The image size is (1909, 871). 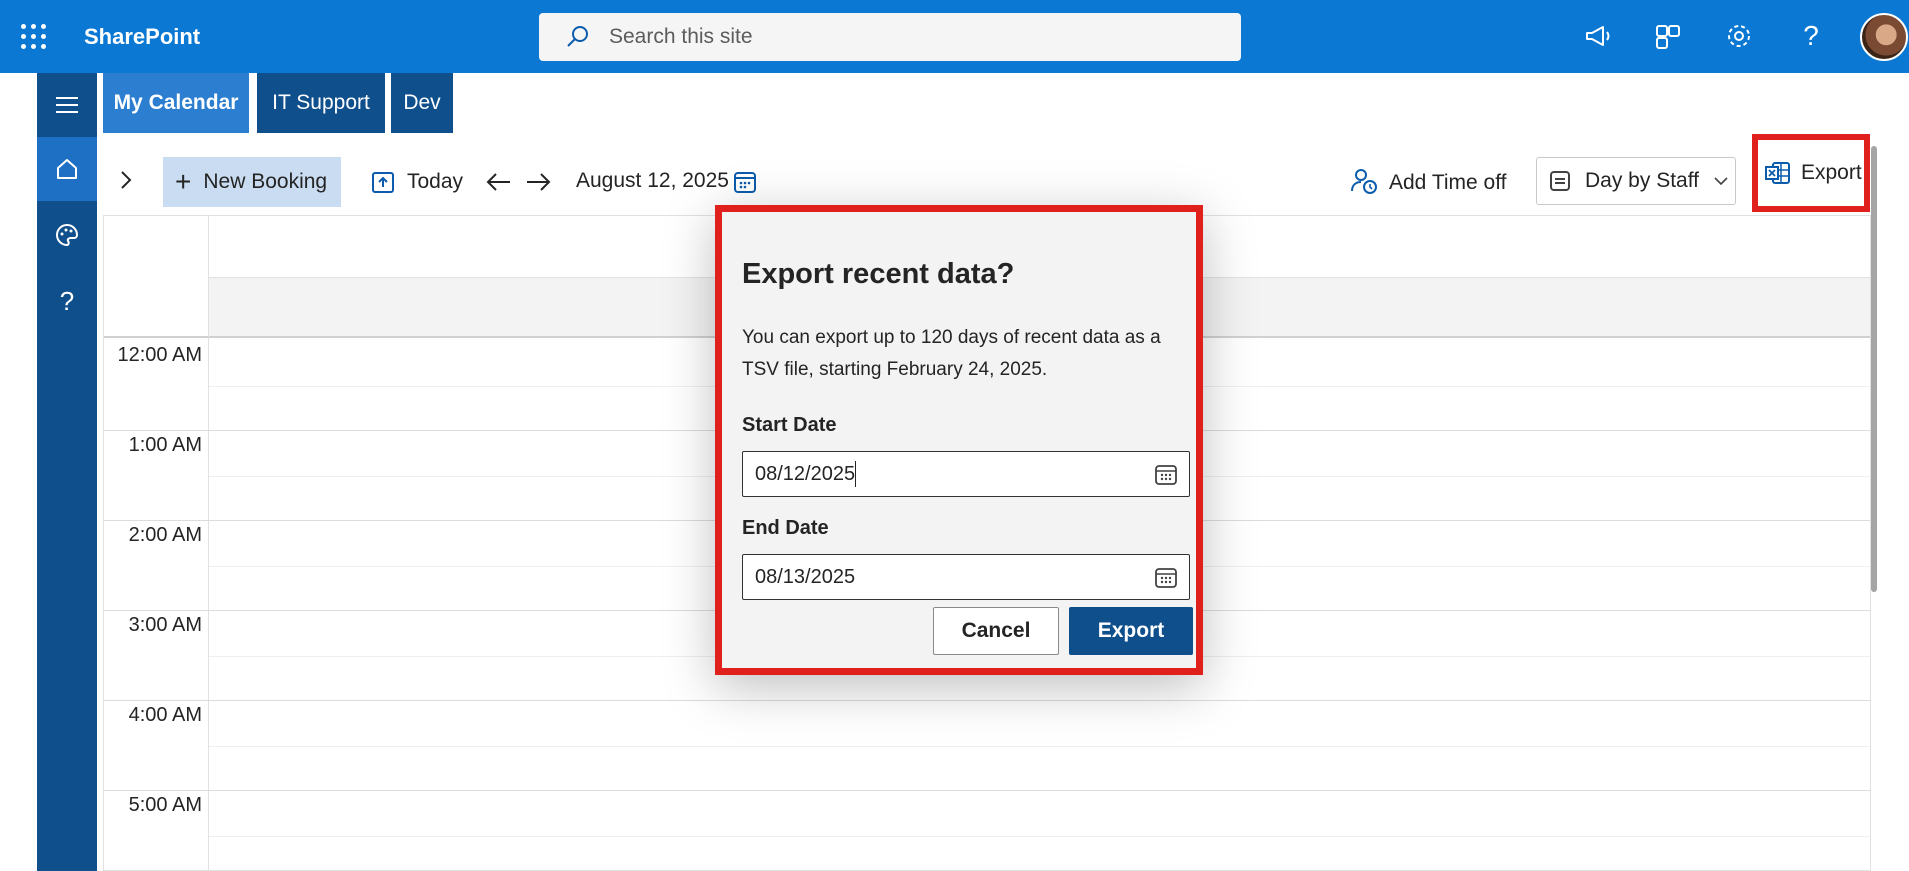 What do you see at coordinates (265, 181) in the screenshot?
I see `new-booking-label: New Booking` at bounding box center [265, 181].